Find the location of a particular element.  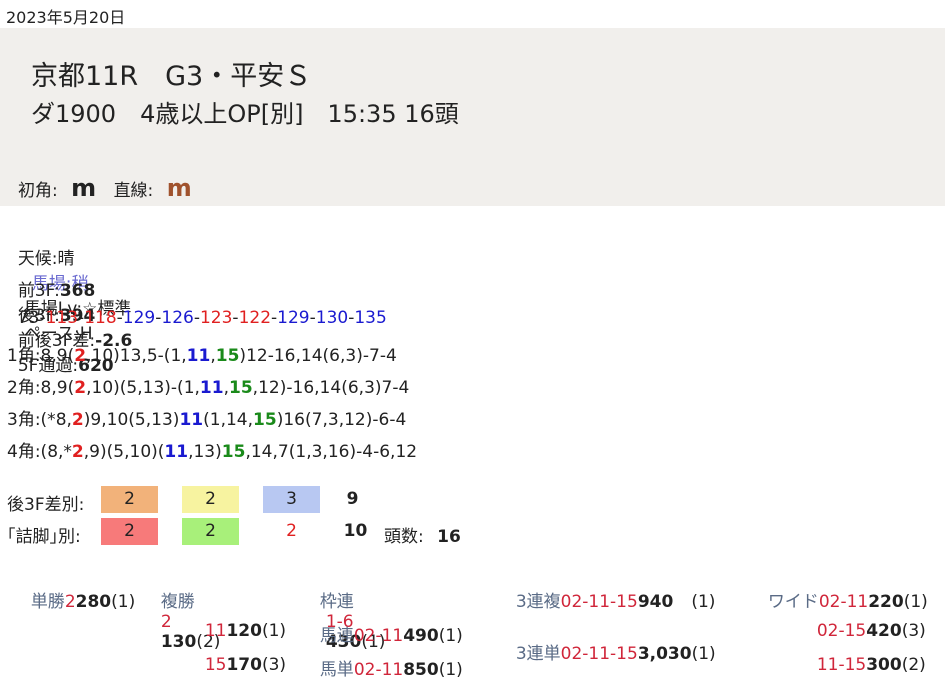

last3f-diff-cell-plain: 9 is located at coordinates (352, 499).